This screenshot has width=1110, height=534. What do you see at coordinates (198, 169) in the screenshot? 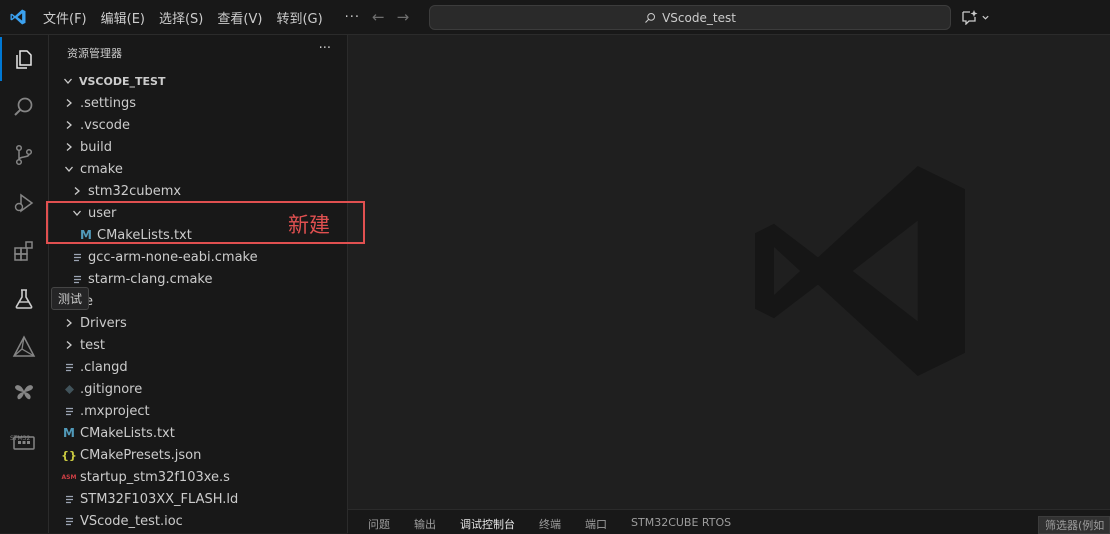
I see `tree-folder-cmake: cmake` at bounding box center [198, 169].